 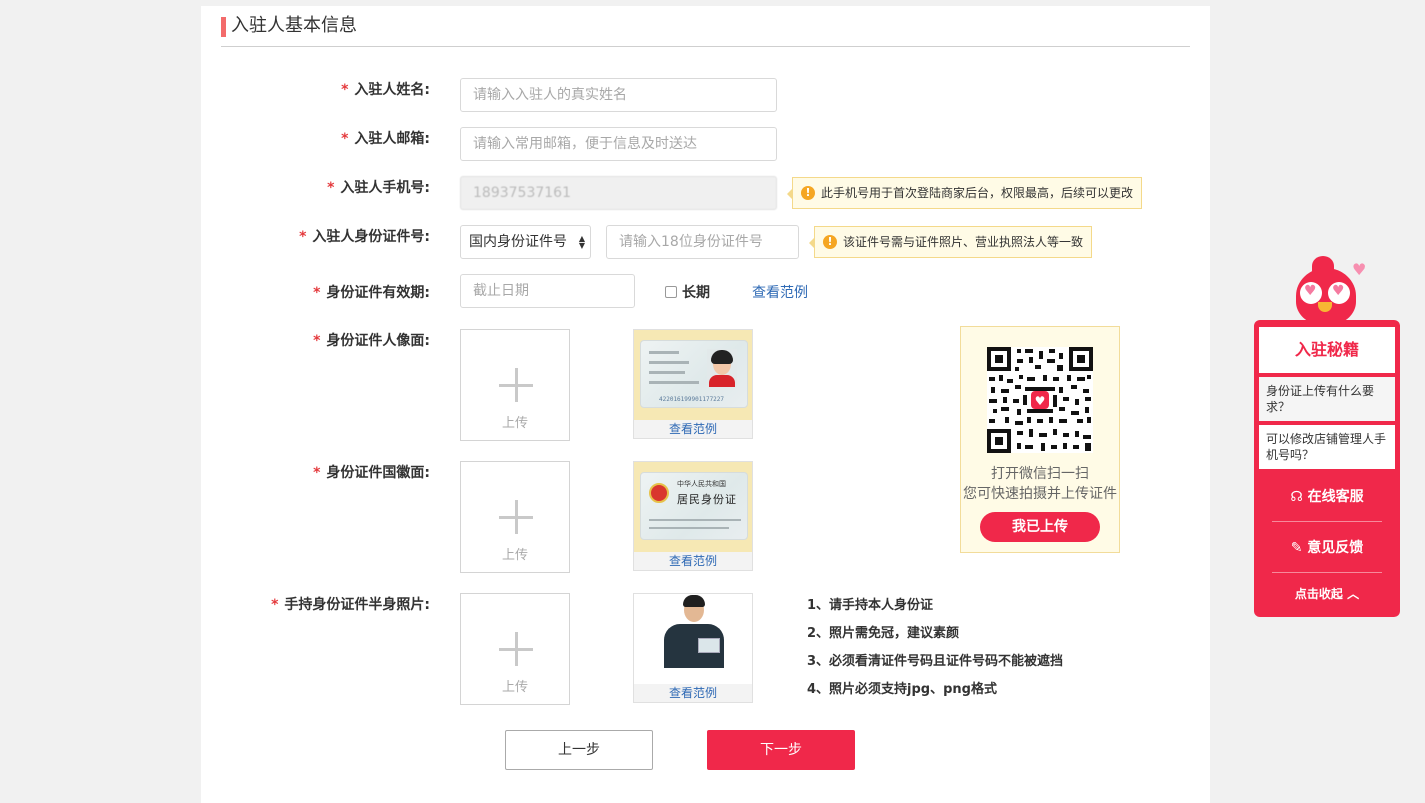 What do you see at coordinates (1040, 474) in the screenshot?
I see `qr-instruction-1: 打开微信扫一扫` at bounding box center [1040, 474].